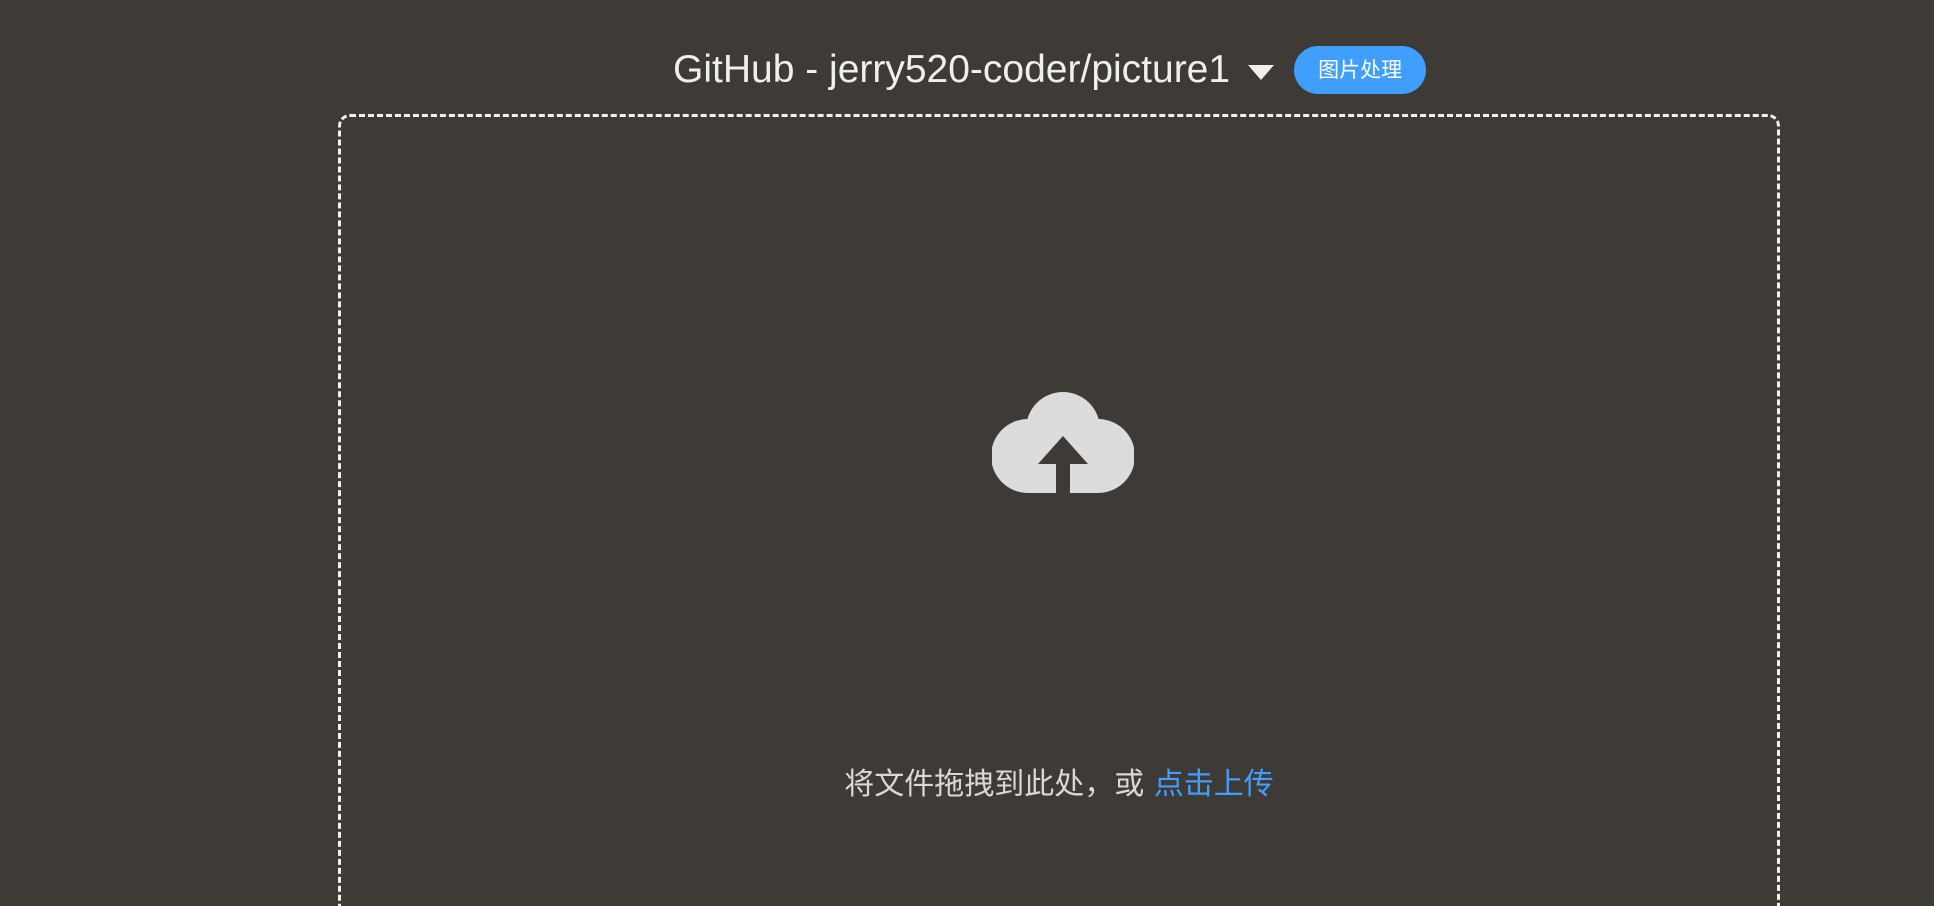 The width and height of the screenshot is (1934, 906). I want to click on repo-title: GitHub - jerry520-coder/picture1, so click(952, 69).